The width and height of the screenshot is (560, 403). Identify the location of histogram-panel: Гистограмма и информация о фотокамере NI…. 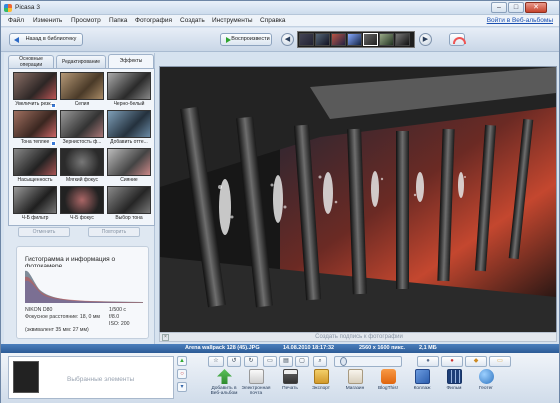
(82, 292).